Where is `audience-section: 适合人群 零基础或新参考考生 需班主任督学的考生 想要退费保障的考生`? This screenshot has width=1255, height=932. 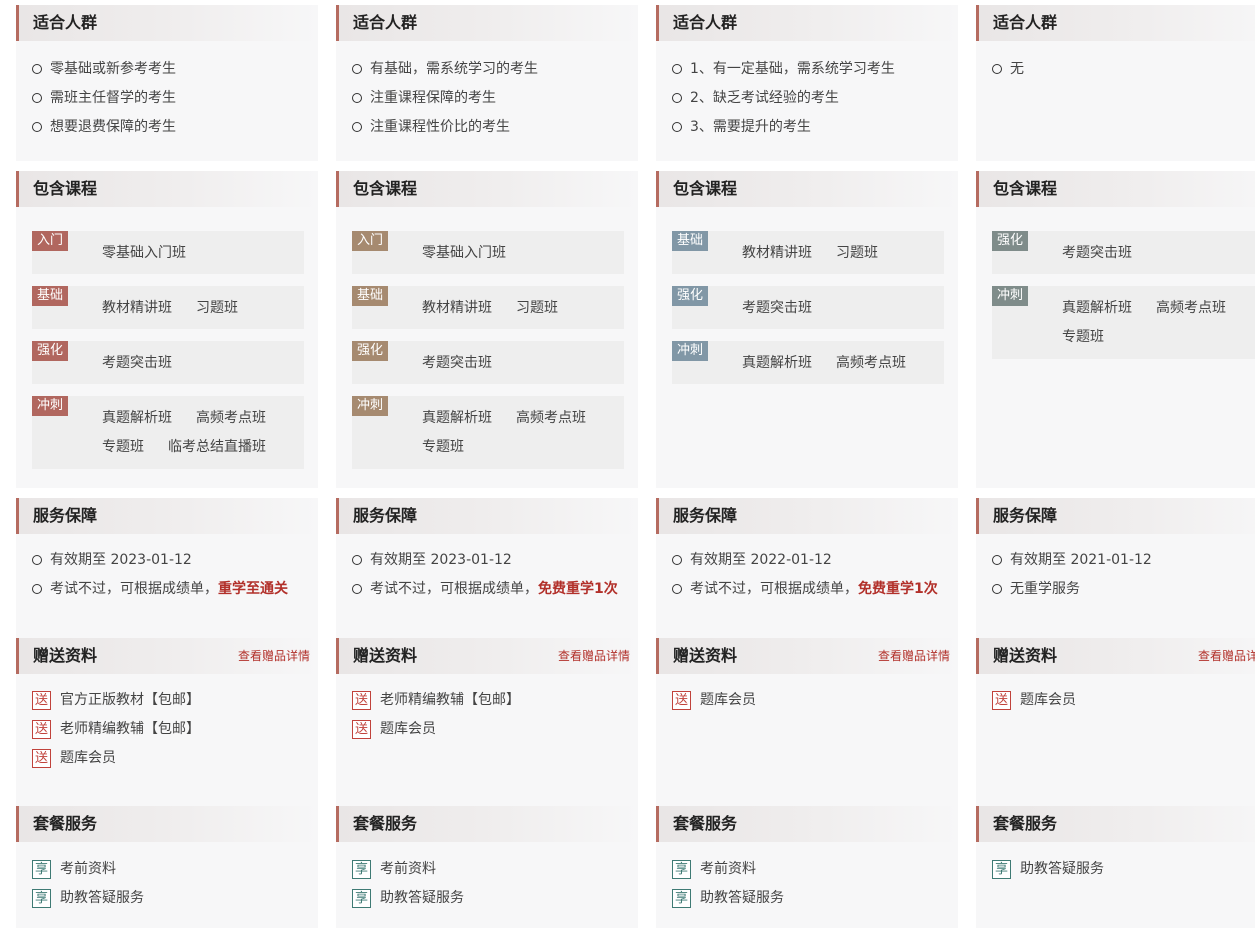
audience-section: 适合人群 零基础或新参考考生 需班主任督学的考生 想要退费保障的考生 is located at coordinates (167, 83).